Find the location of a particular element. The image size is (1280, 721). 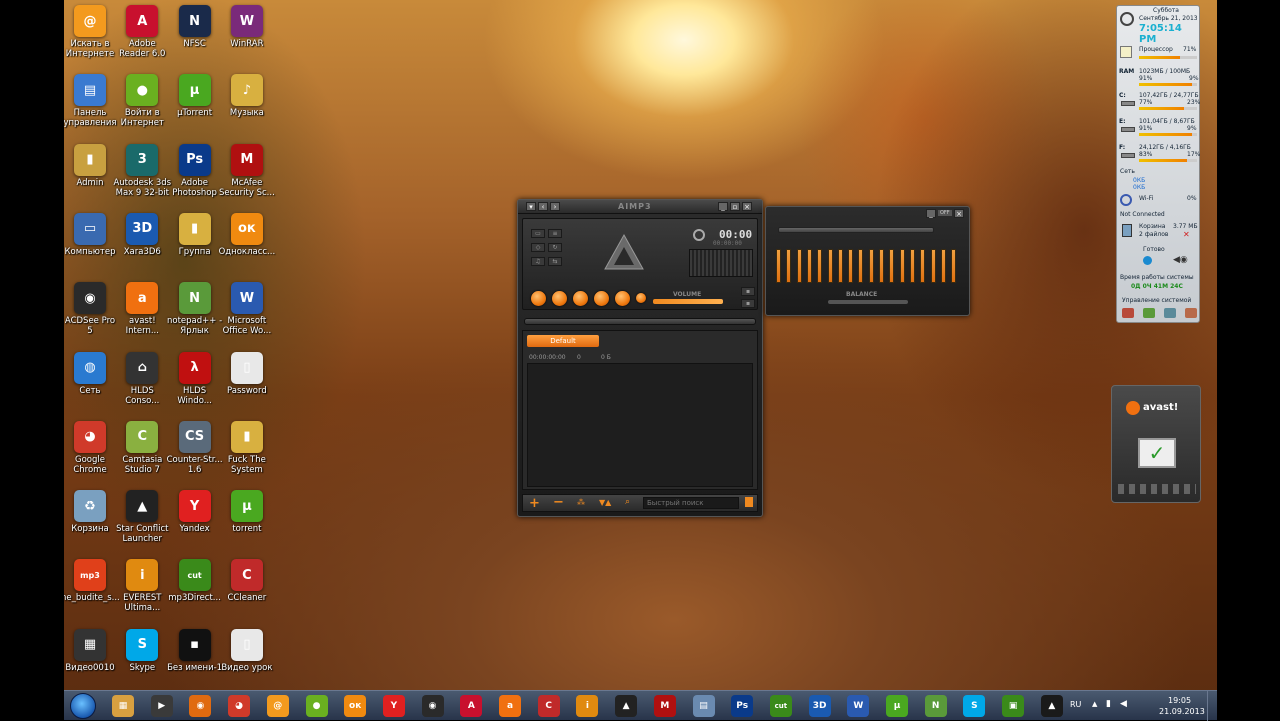

avast-gadget: avast! ✓ is located at coordinates (1156, 444).